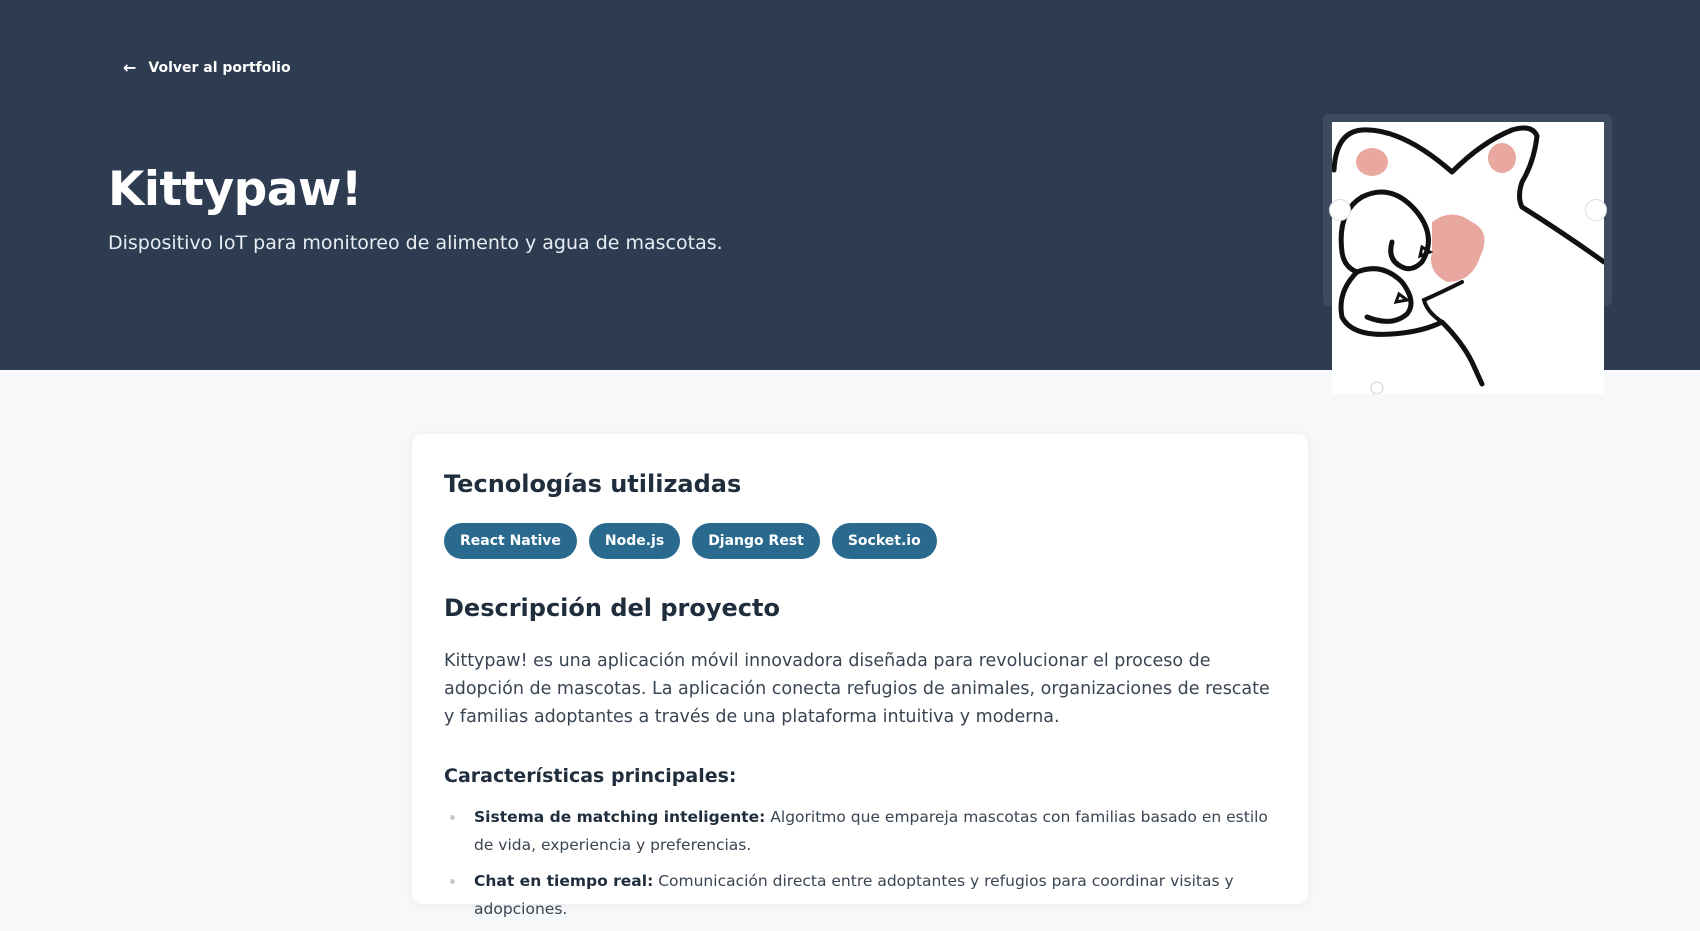 This screenshot has width=1700, height=931. Describe the element at coordinates (219, 68) in the screenshot. I see `back-link-label: Volver al portfolio` at that location.